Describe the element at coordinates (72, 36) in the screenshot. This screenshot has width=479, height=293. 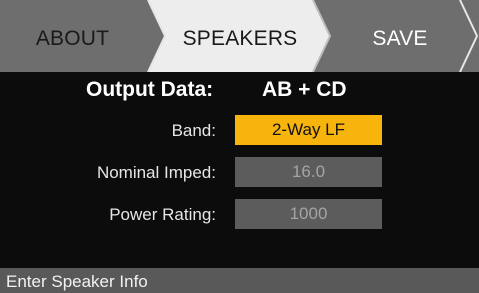
I see `tab-about-label: ABOUT` at that location.